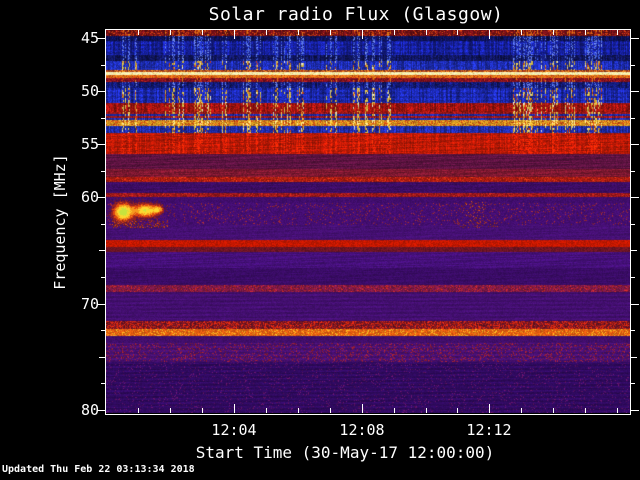 The image size is (640, 480). I want to click on y-axis-label: Frequency [MHz], so click(60, 222).